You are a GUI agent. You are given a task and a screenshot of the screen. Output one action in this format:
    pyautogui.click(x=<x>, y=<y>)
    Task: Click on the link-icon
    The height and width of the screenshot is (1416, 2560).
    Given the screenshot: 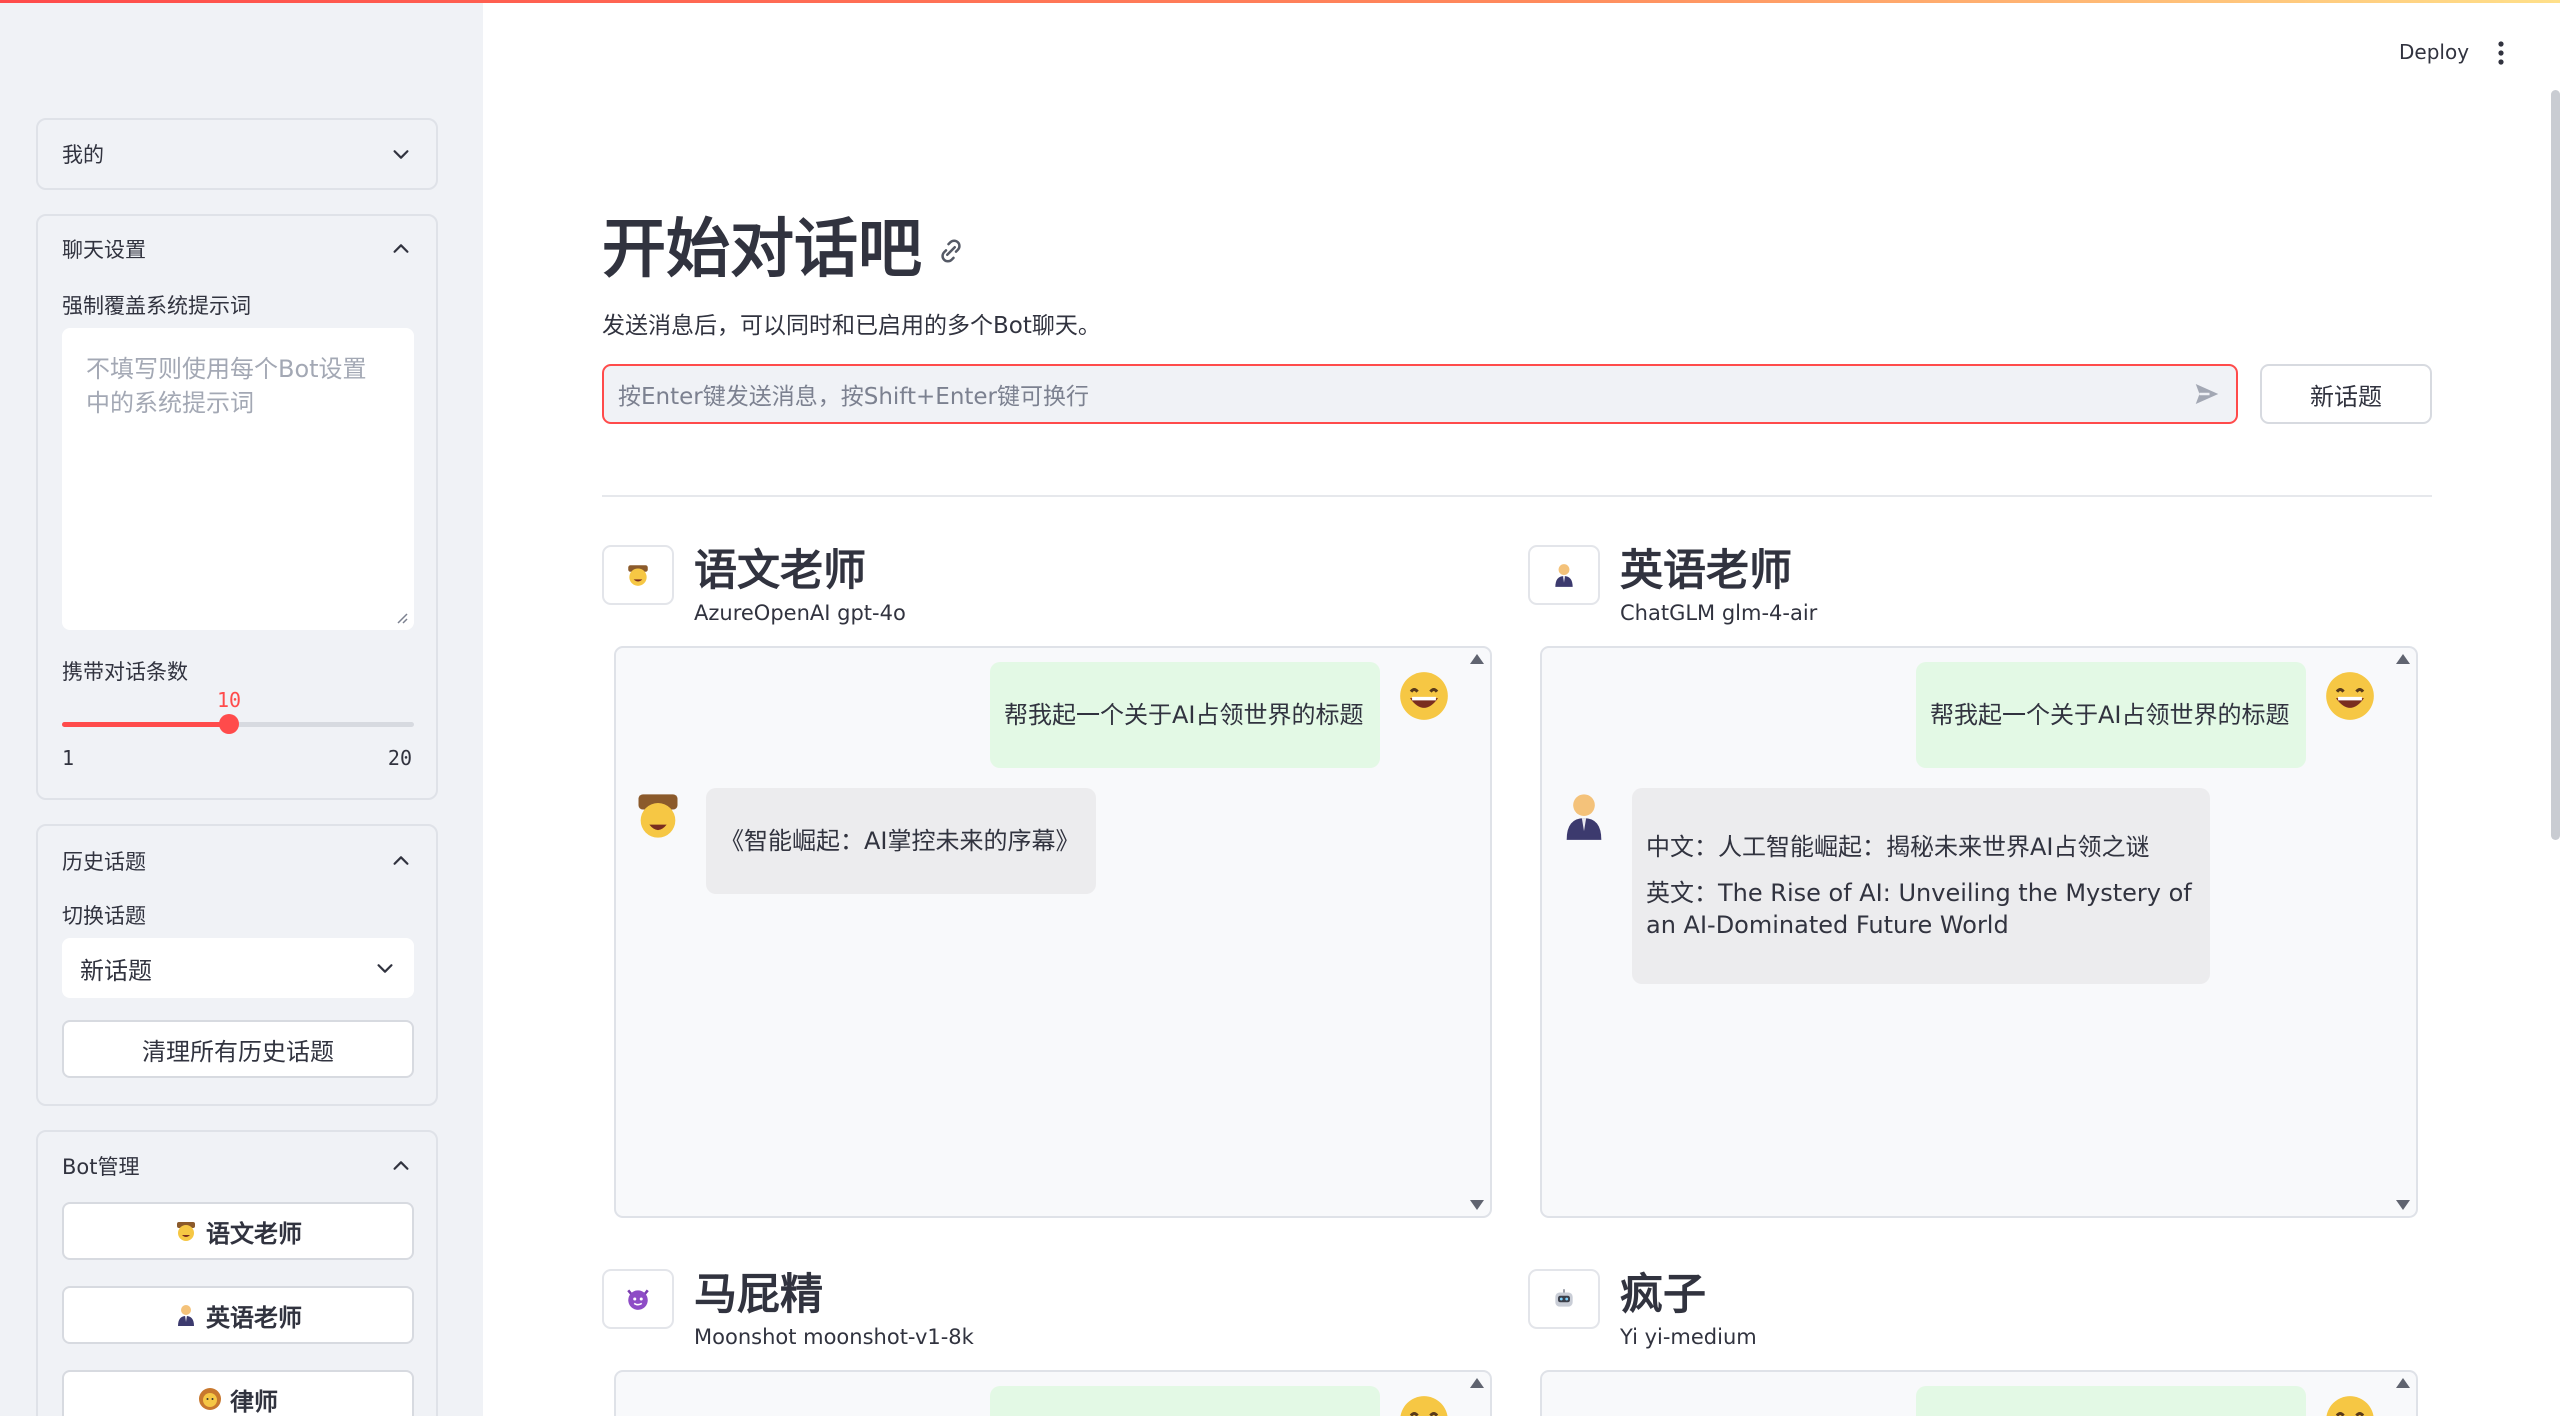 What is the action you would take?
    pyautogui.click(x=951, y=251)
    